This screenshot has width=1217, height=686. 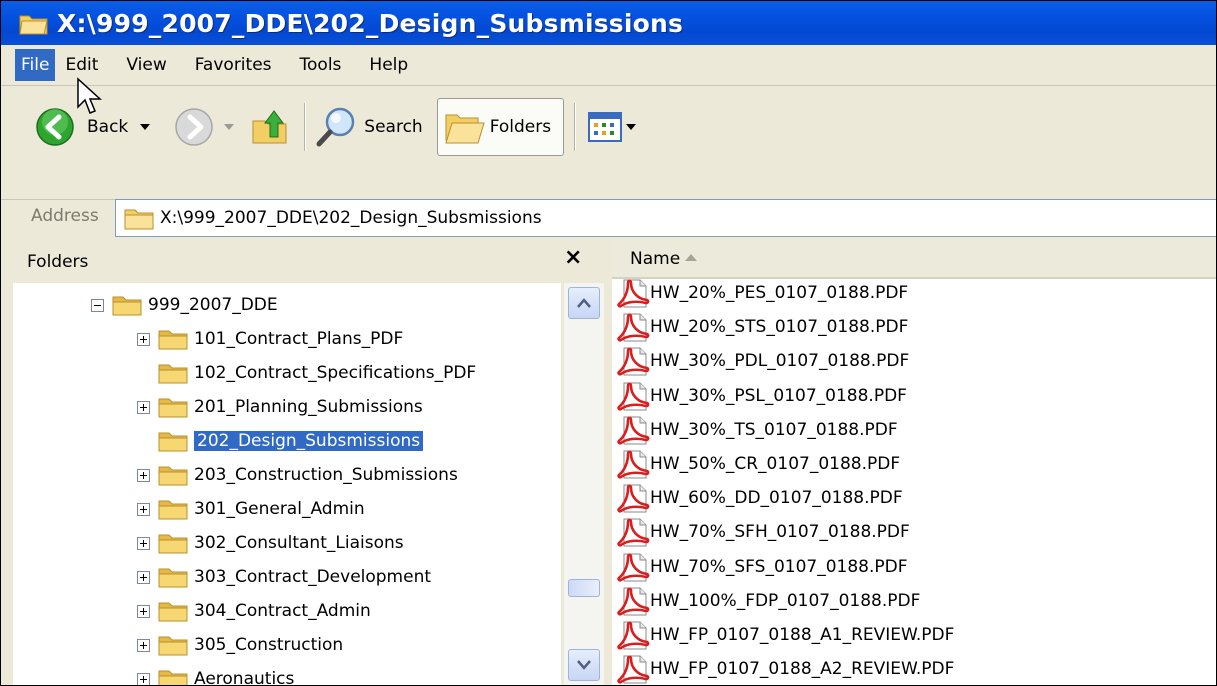 What do you see at coordinates (204, 127) in the screenshot?
I see `forward-button` at bounding box center [204, 127].